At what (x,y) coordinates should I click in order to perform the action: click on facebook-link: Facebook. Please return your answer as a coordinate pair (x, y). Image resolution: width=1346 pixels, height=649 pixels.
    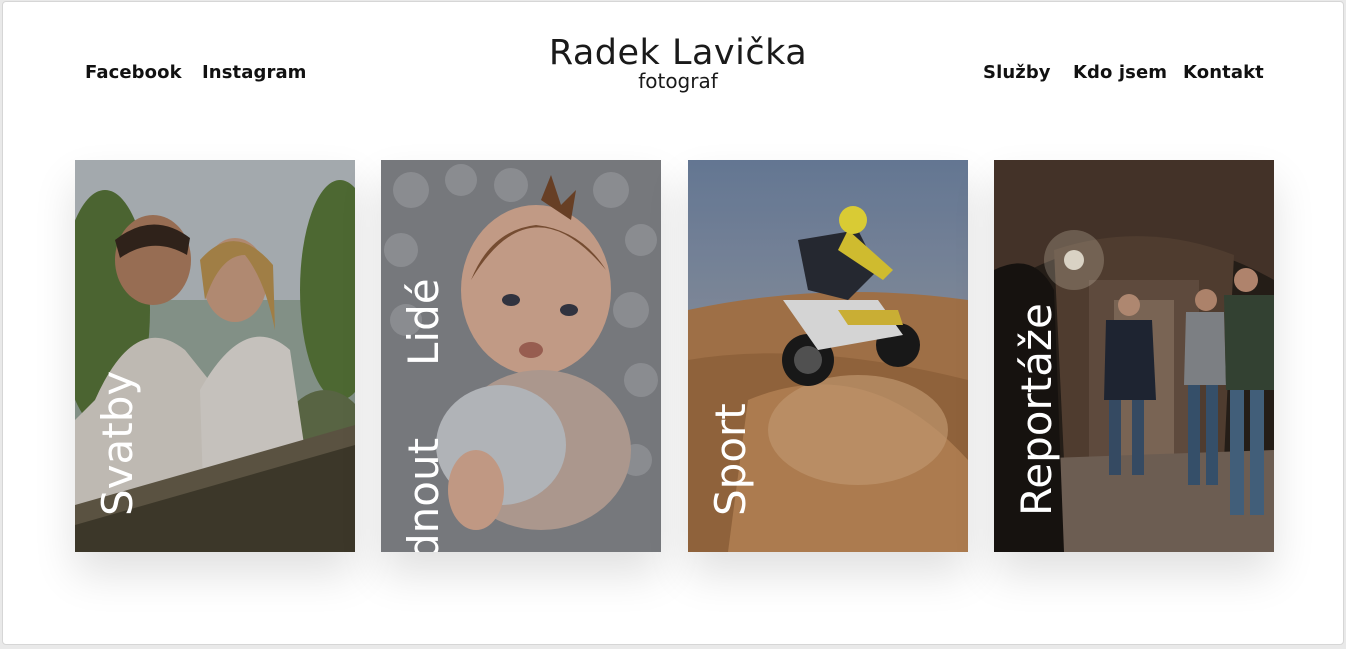
    Looking at the image, I should click on (133, 72).